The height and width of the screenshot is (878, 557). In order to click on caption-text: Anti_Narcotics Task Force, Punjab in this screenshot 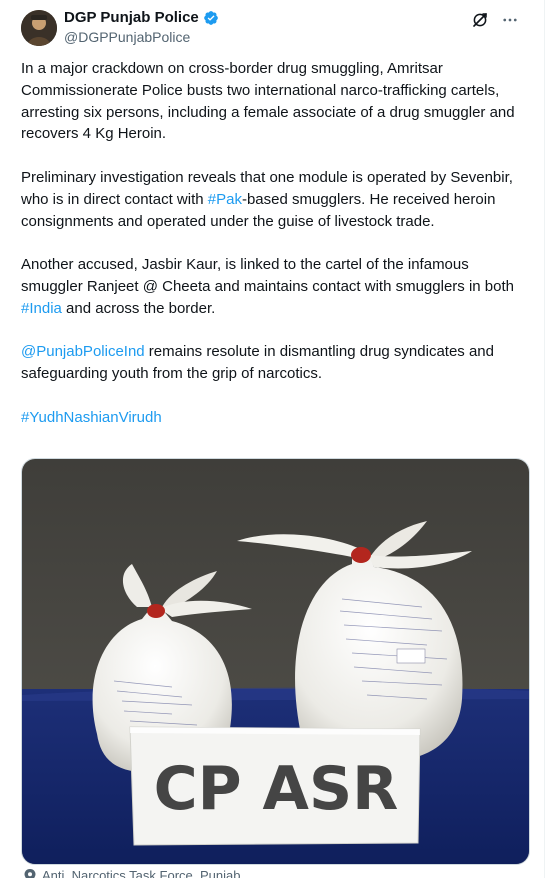, I will do `click(141, 873)`.